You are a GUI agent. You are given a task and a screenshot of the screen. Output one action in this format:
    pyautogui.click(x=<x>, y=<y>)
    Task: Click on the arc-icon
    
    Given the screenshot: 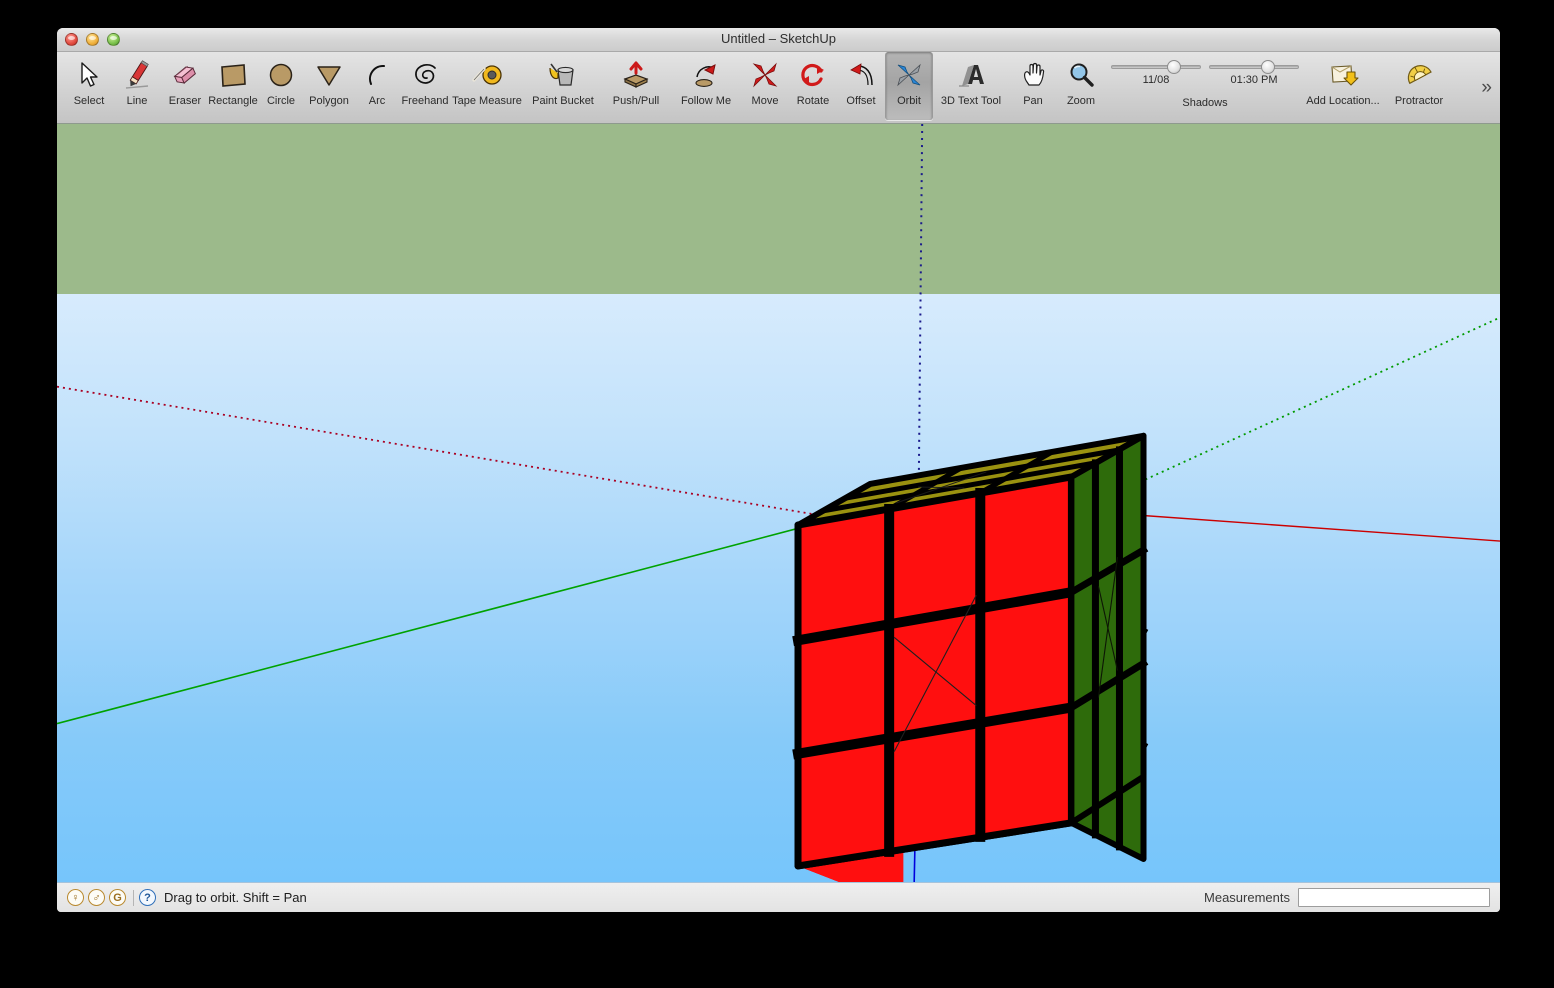 What is the action you would take?
    pyautogui.click(x=377, y=75)
    